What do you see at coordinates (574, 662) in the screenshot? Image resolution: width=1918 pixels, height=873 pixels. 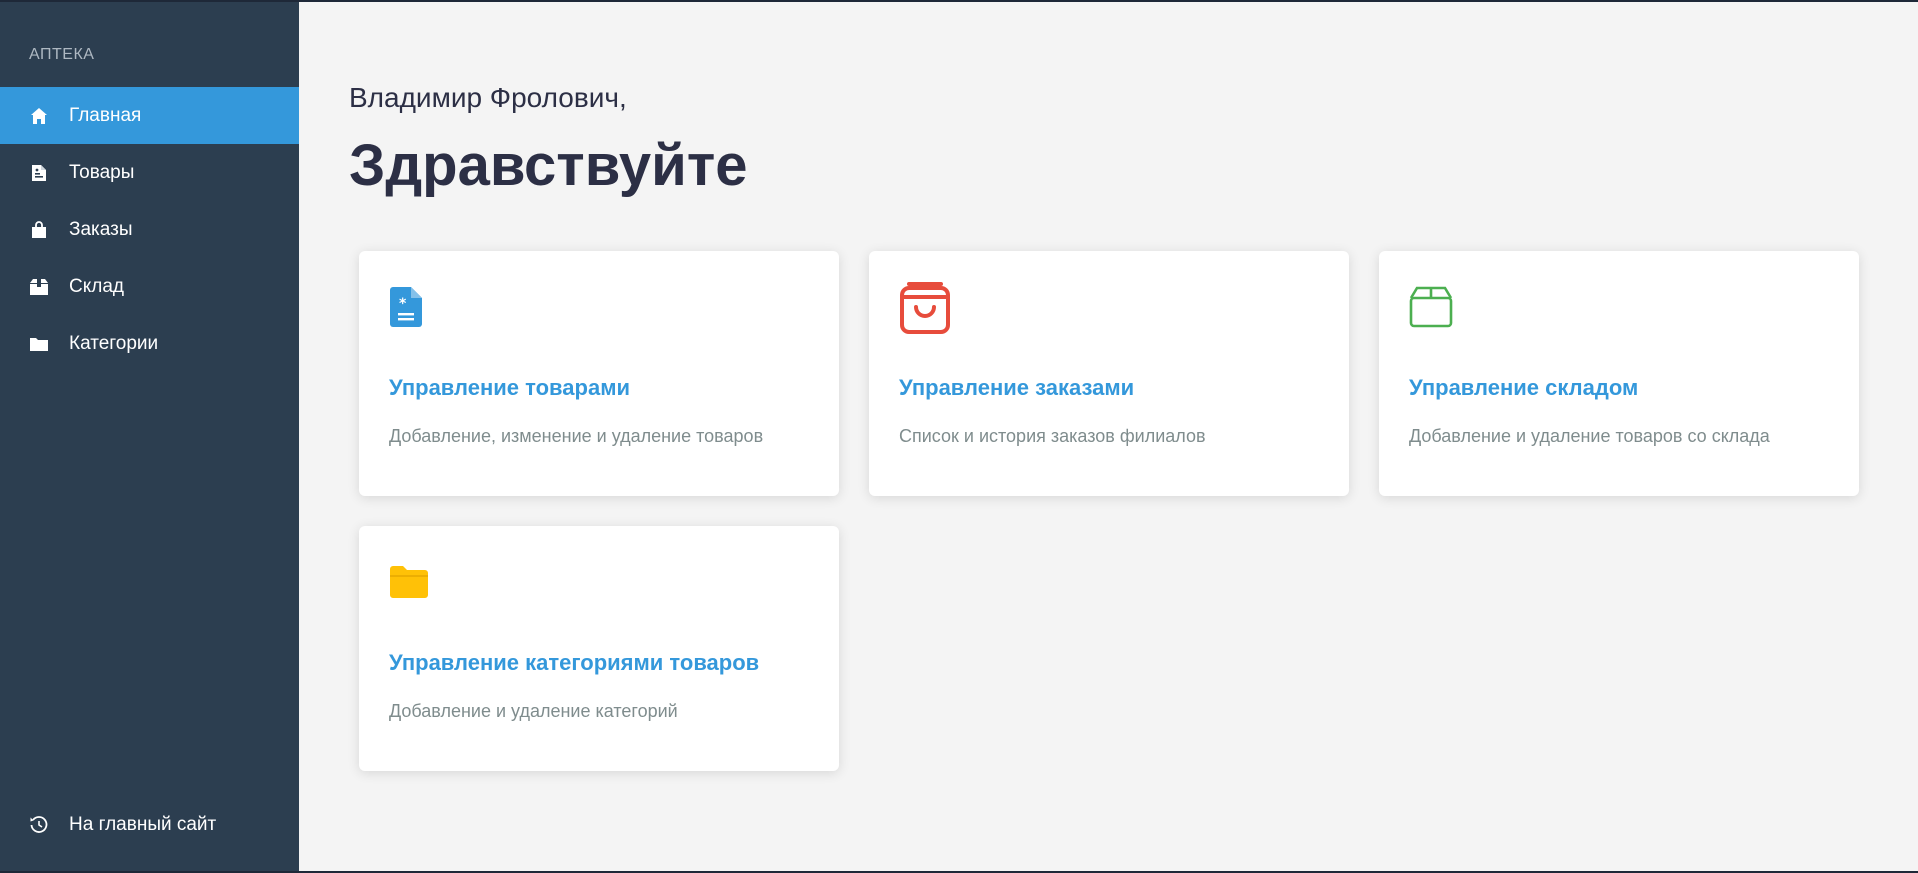 I see `card-title: Управление категориями товаров` at bounding box center [574, 662].